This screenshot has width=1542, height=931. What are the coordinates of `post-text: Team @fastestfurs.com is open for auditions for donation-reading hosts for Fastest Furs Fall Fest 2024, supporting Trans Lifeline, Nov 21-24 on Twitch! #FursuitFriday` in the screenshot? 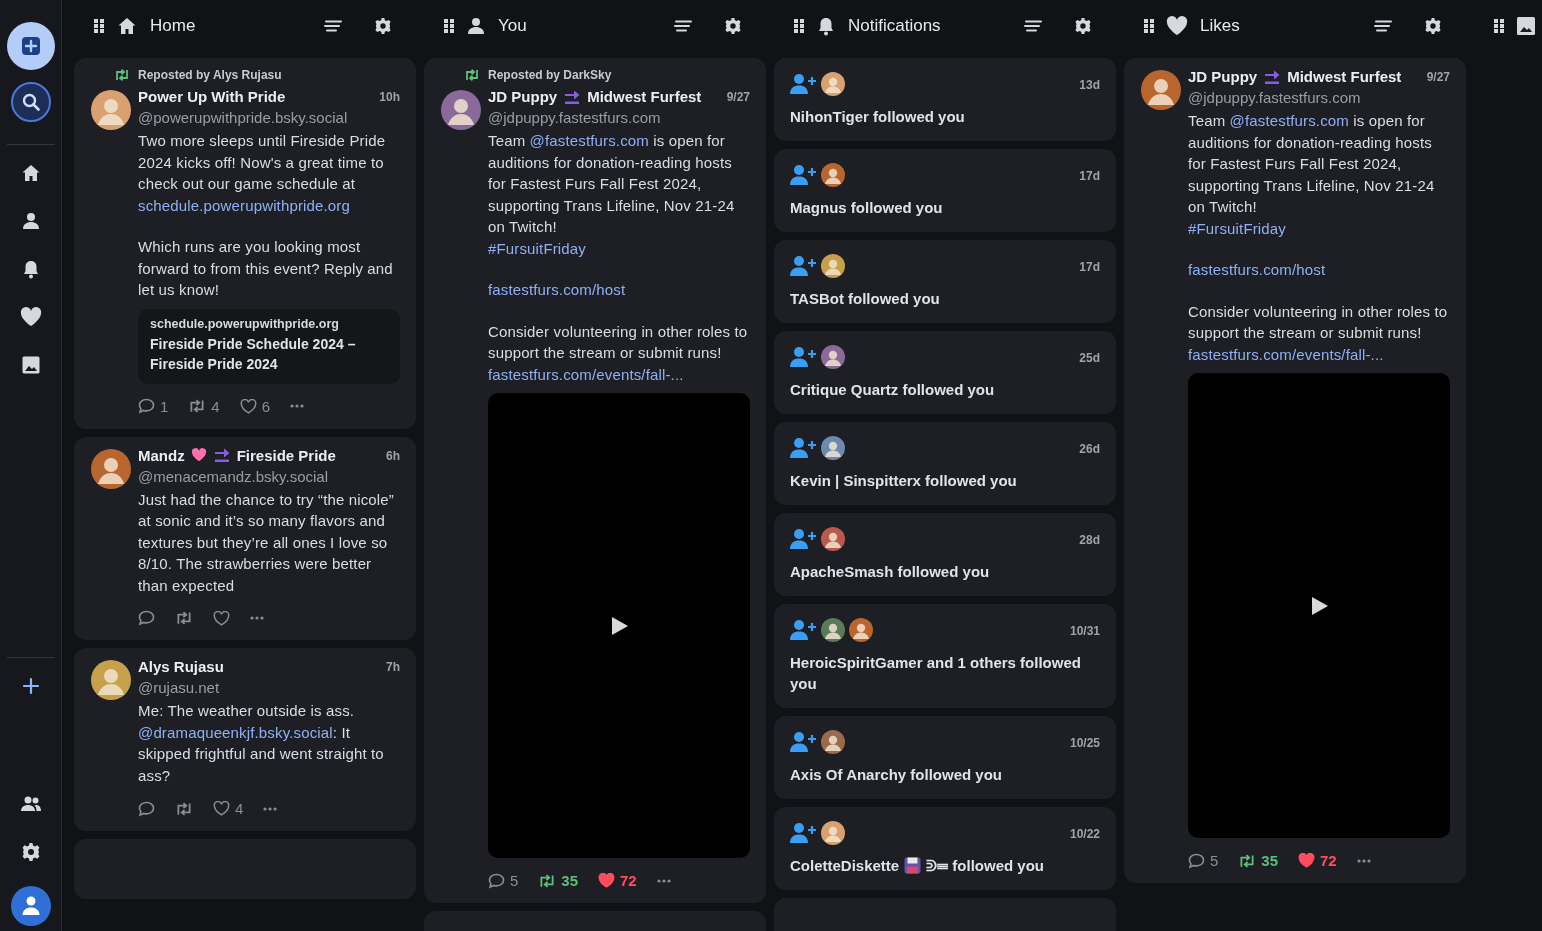 It's located at (1312, 175).